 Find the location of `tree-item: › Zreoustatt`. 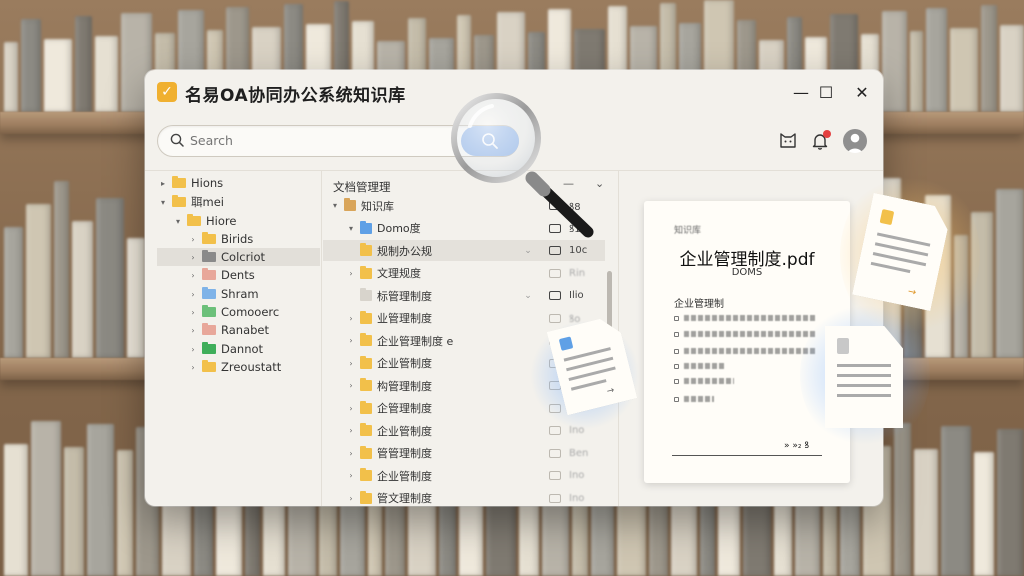

tree-item: › Zreoustatt is located at coordinates (219, 367).